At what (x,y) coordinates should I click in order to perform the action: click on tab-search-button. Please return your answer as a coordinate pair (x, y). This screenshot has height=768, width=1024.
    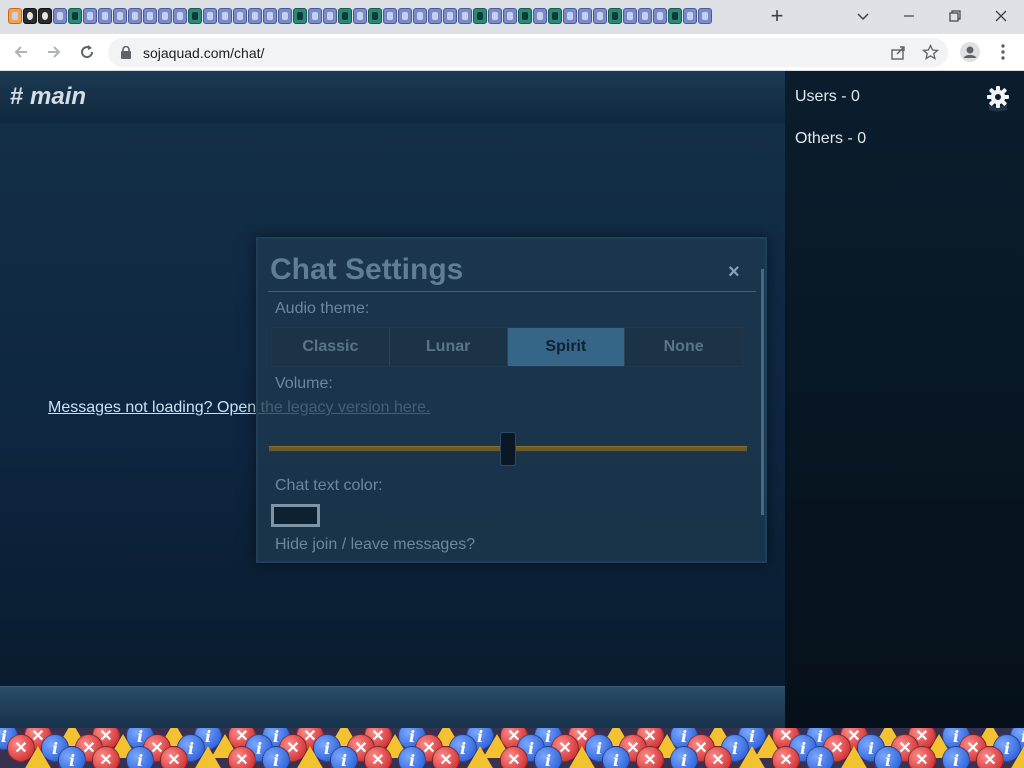
    Looking at the image, I should click on (863, 16).